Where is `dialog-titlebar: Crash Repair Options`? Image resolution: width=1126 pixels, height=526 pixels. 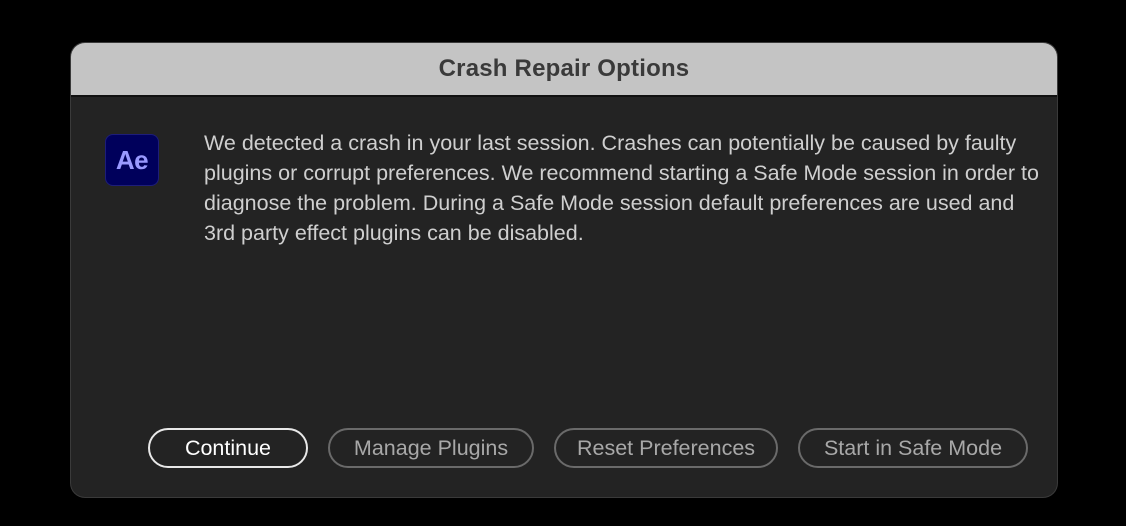
dialog-titlebar: Crash Repair Options is located at coordinates (564, 70).